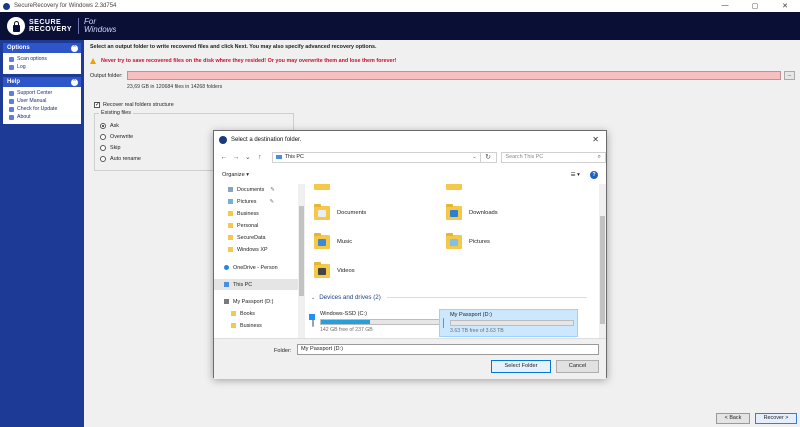 This screenshot has width=800, height=427. I want to click on nav-item-onedrive: OneDrive - Person, so click(256, 267).